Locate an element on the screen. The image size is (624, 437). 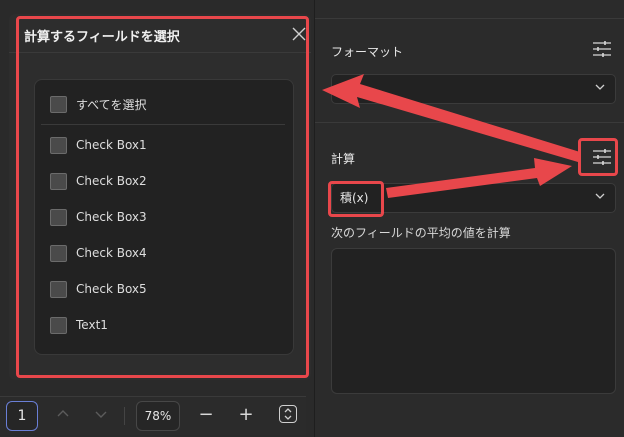
zoom-level-input: 78% is located at coordinates (158, 416).